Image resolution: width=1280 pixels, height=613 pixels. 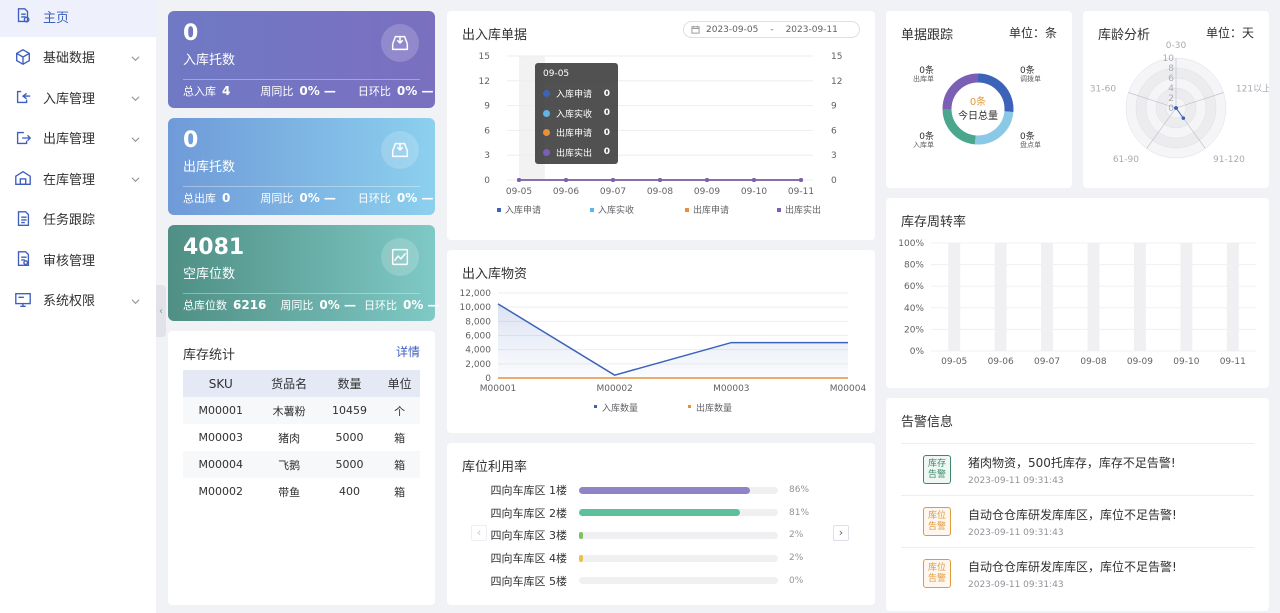 I want to click on tooltip-series: 出库实出, so click(x=574, y=153).